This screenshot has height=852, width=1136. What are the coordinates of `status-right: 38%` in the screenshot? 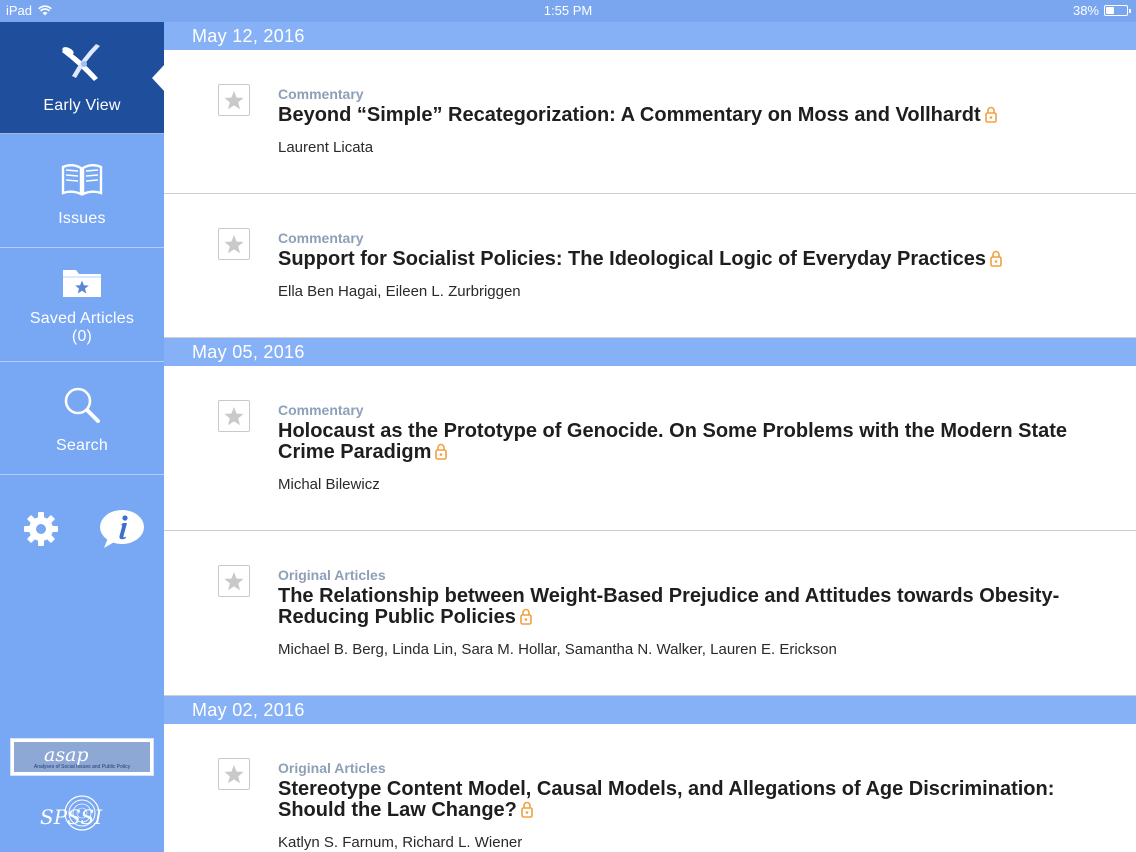 It's located at (1101, 10).